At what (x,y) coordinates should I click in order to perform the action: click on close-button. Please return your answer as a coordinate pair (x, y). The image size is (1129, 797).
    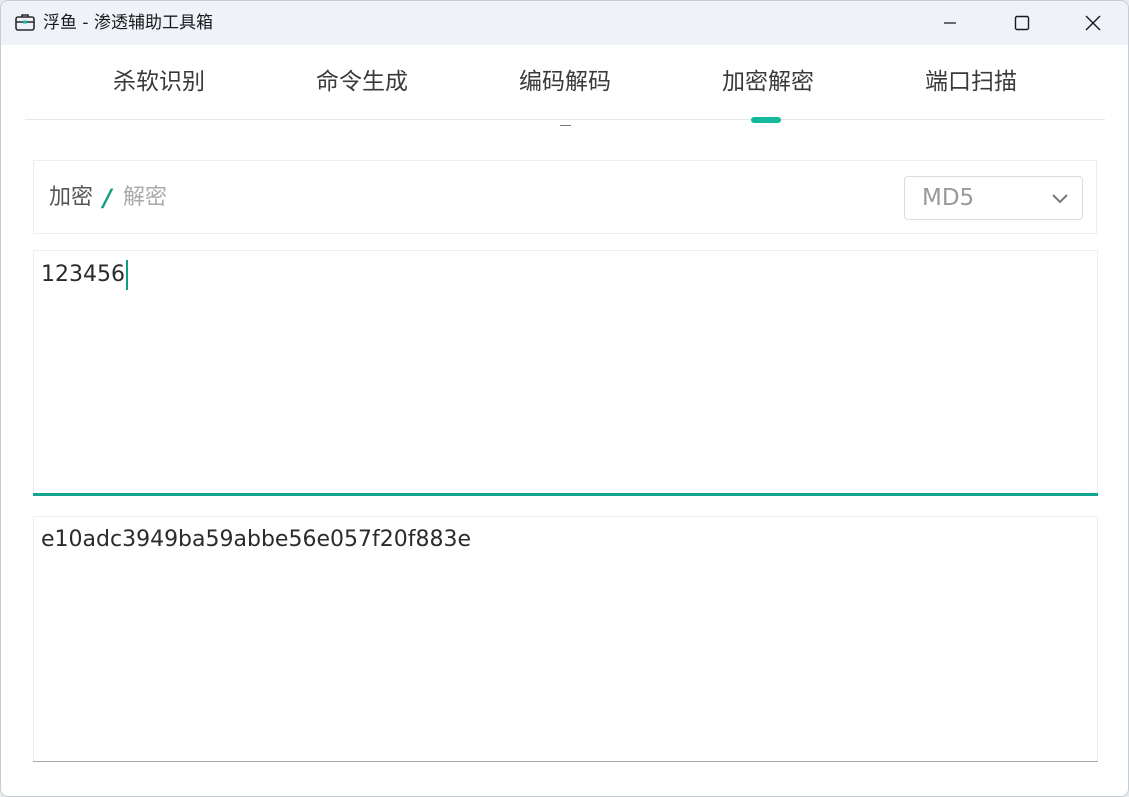
    Looking at the image, I should click on (1093, 23).